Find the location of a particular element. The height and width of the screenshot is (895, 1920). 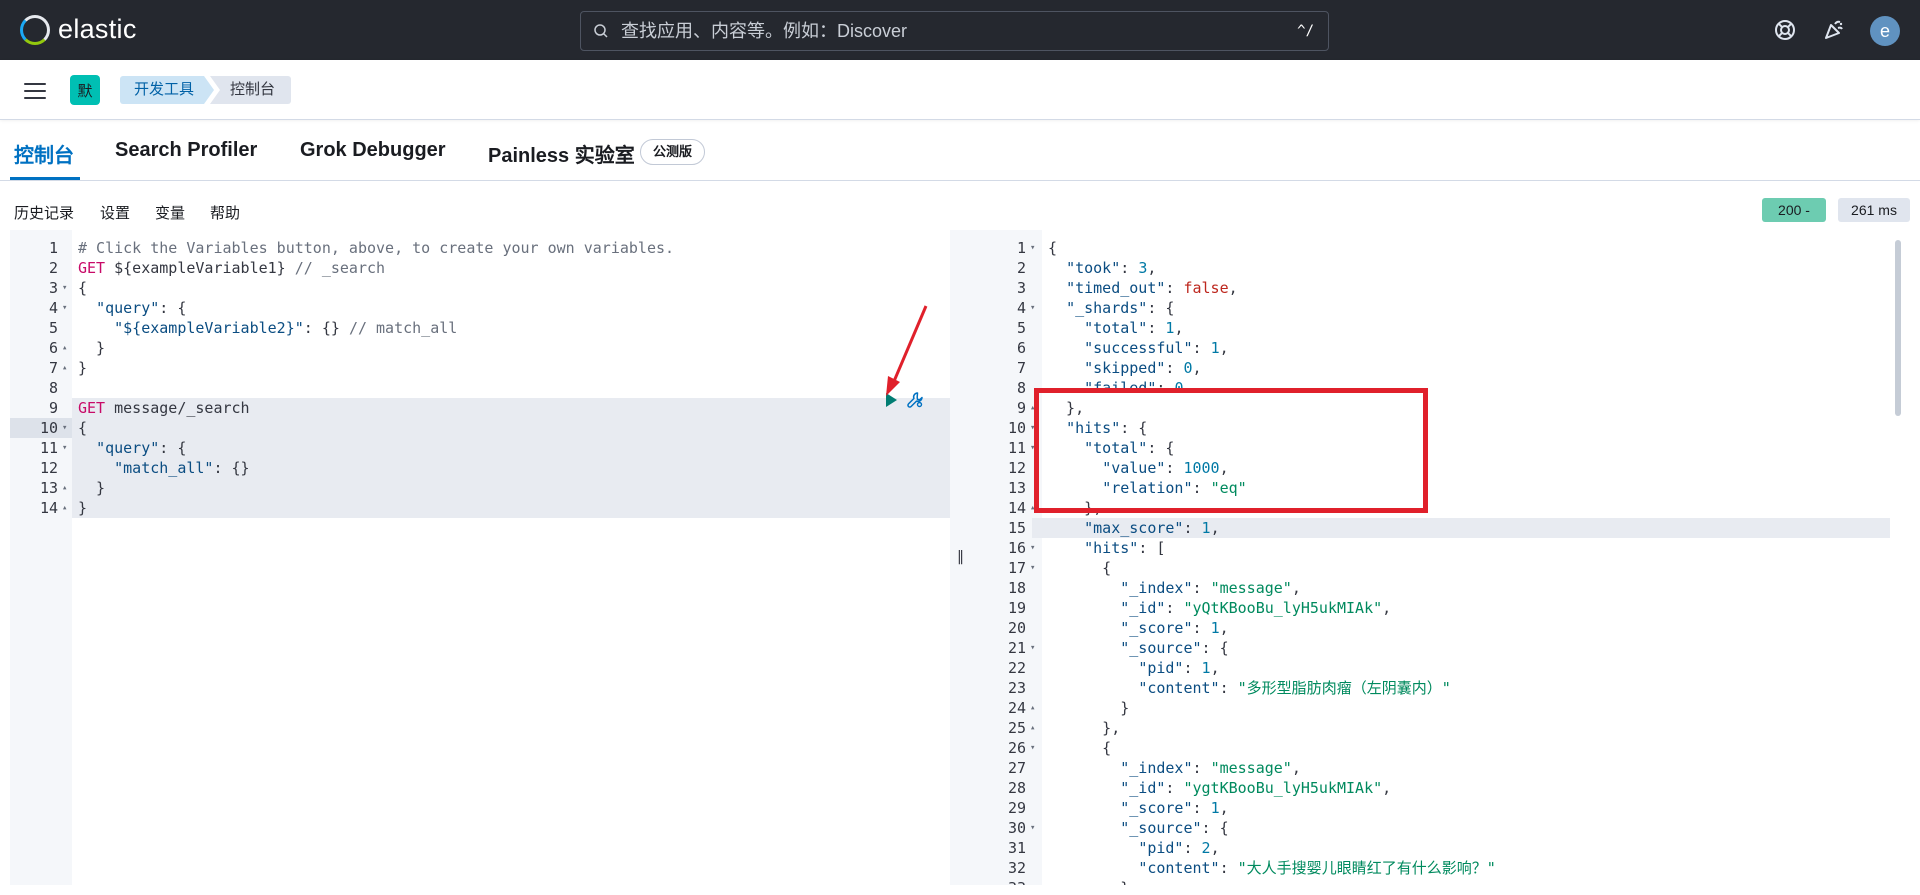

code-line: 10 ▾ { is located at coordinates (480, 428).